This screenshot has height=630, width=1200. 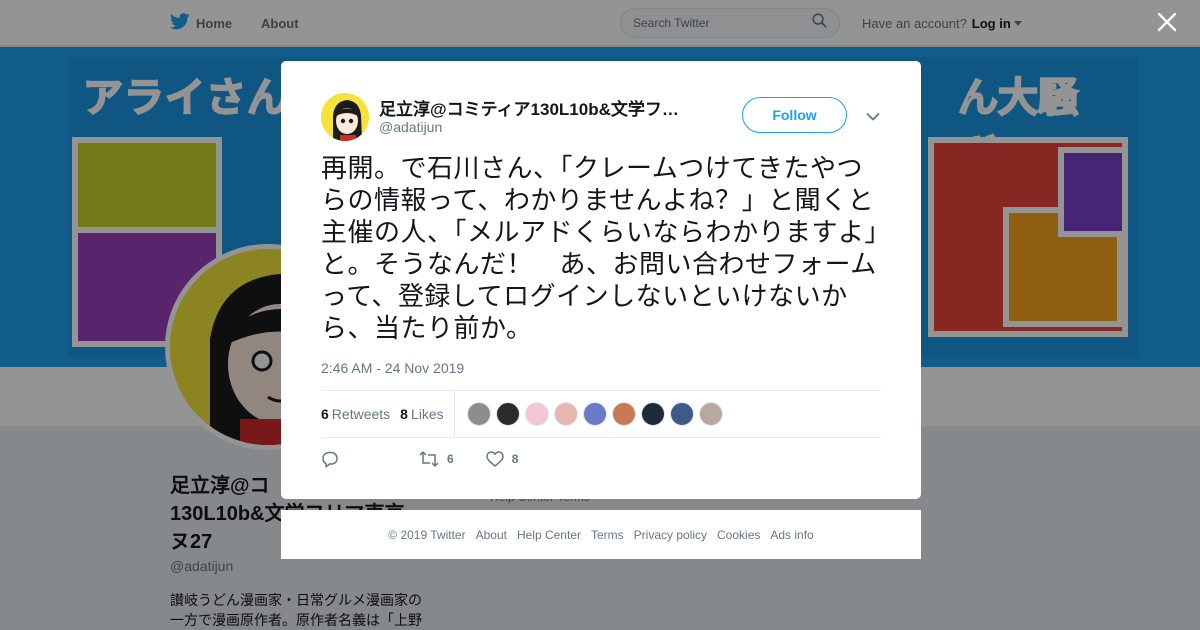 I want to click on like-count: 8, so click(x=515, y=459).